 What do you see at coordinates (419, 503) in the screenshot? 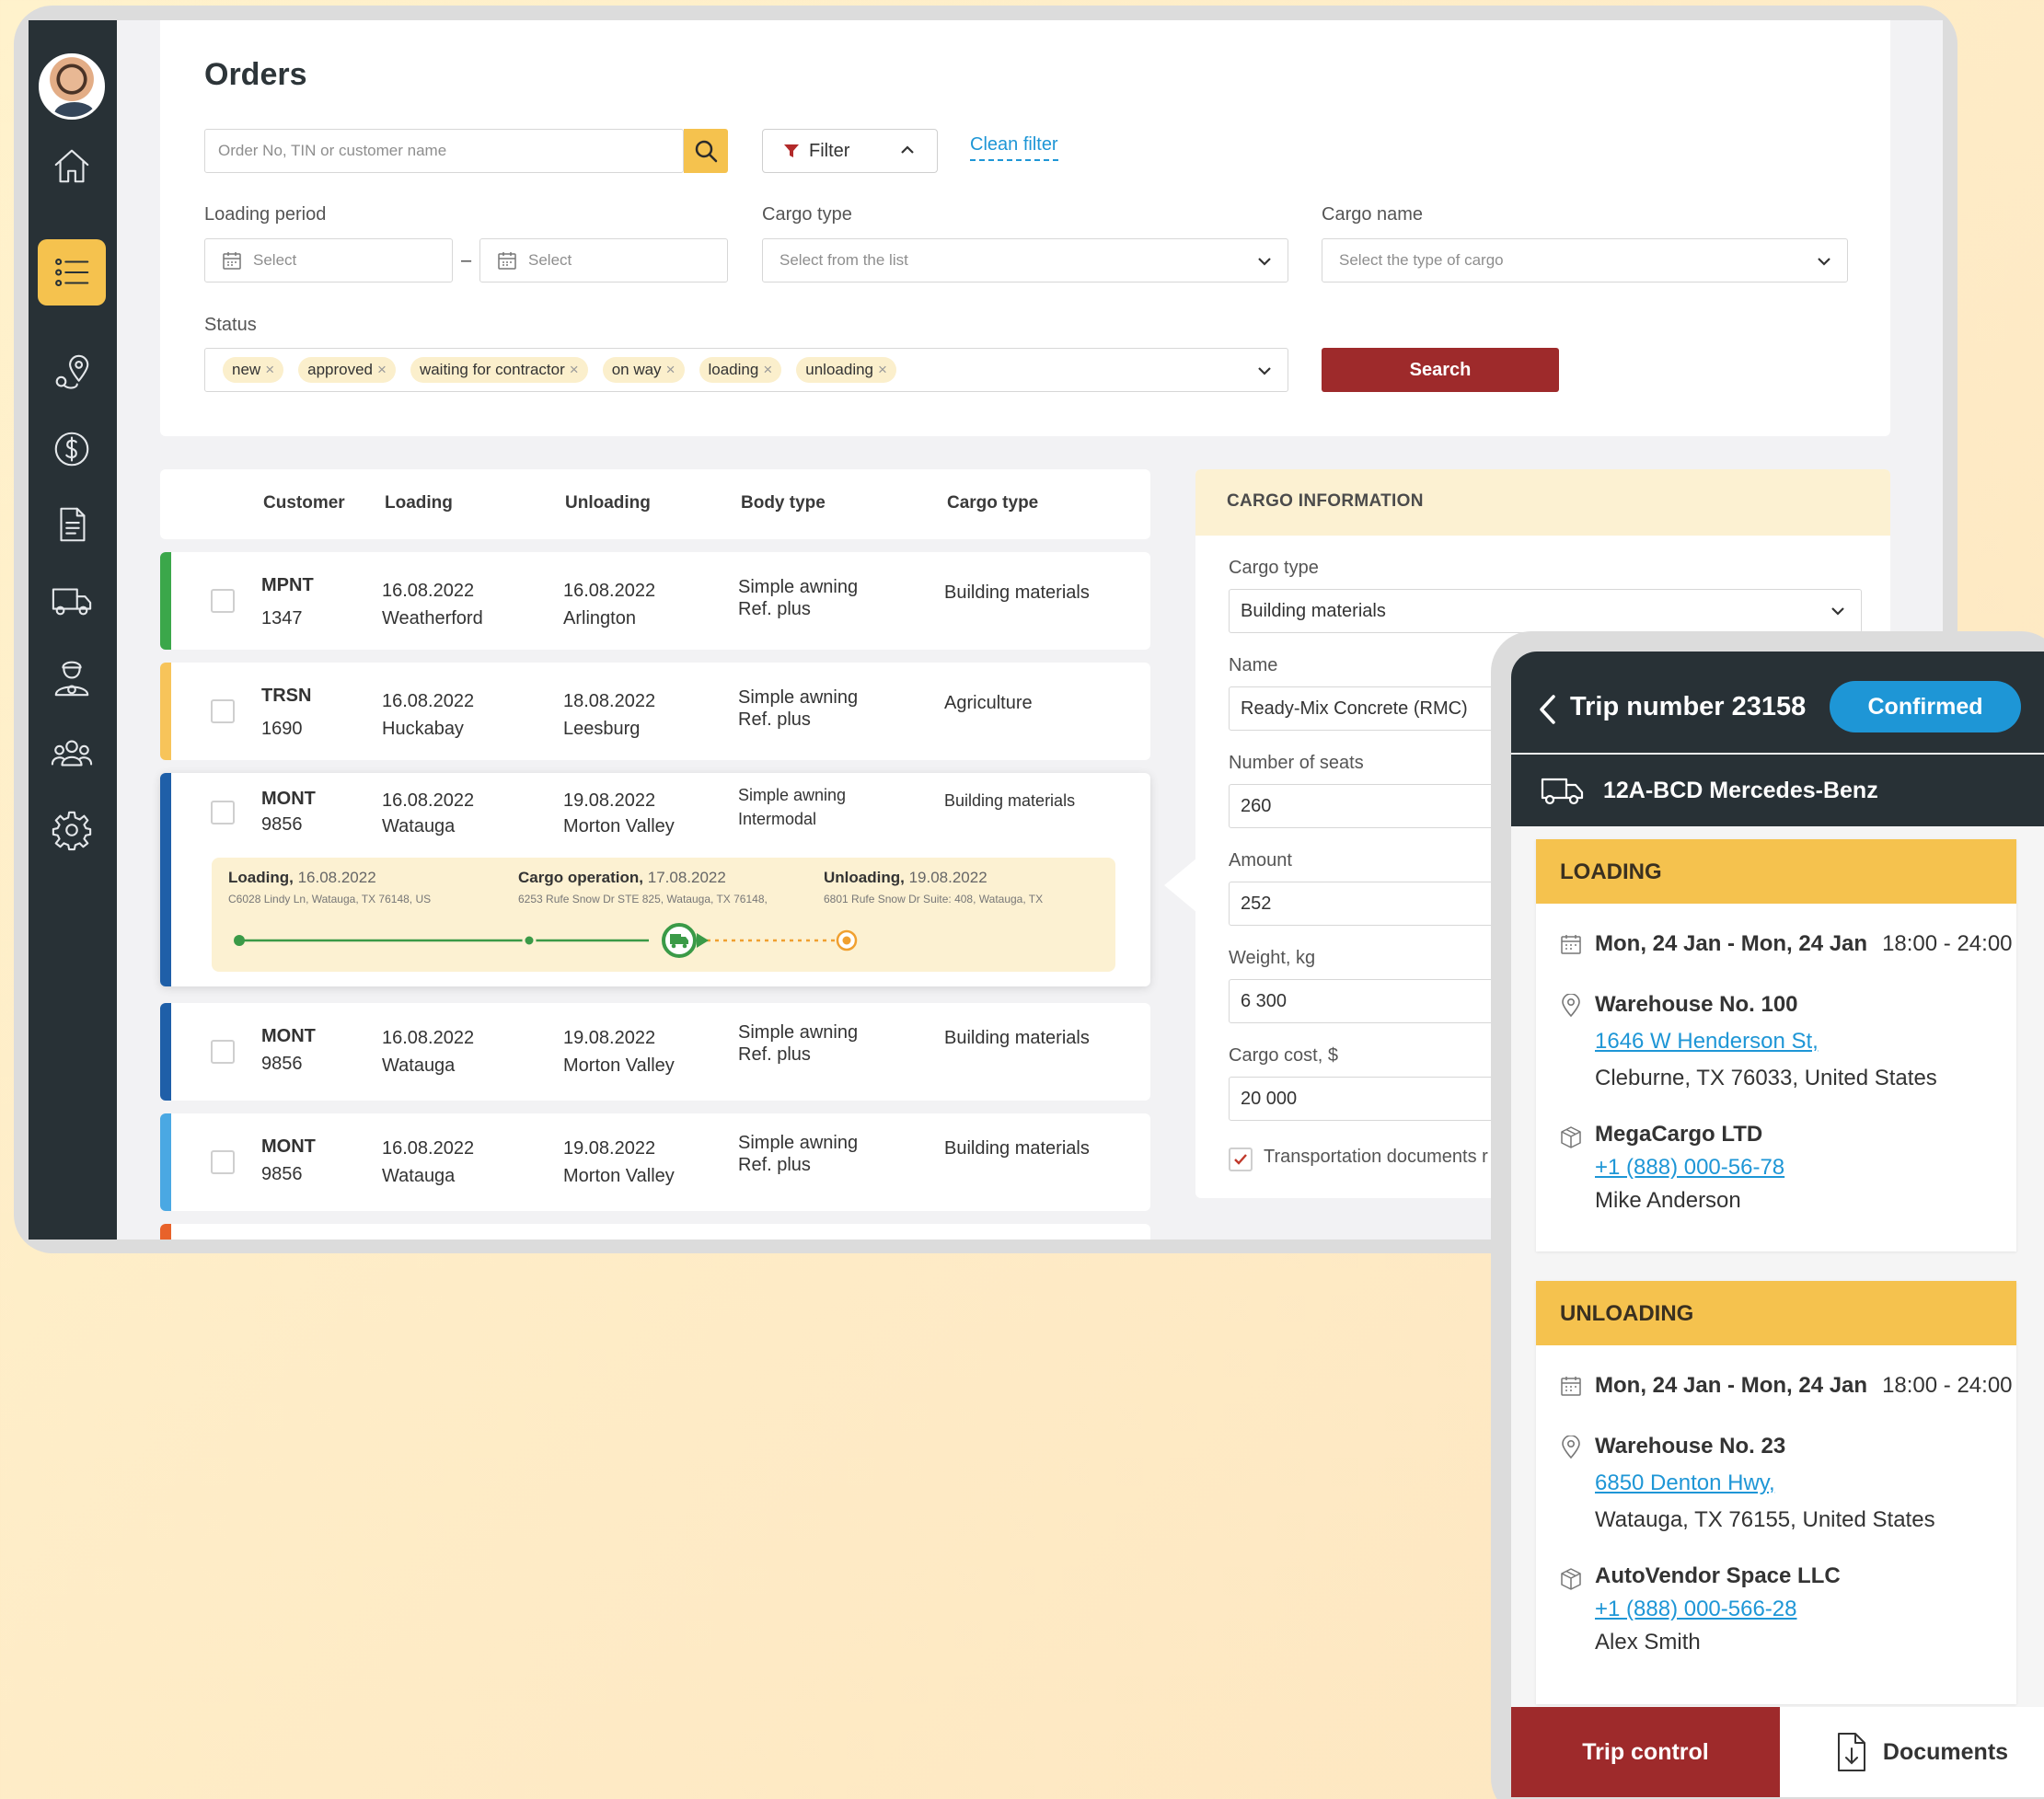
I see `column-loading: Loading` at bounding box center [419, 503].